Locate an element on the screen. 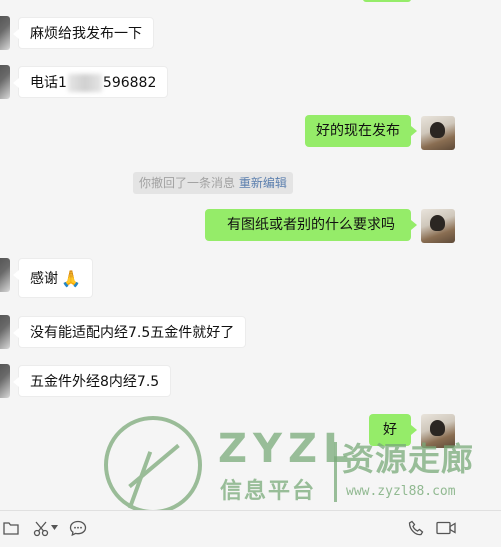 This screenshot has width=501, height=547. message-bubble-incoming: 感谢 🙏 is located at coordinates (53, 278).